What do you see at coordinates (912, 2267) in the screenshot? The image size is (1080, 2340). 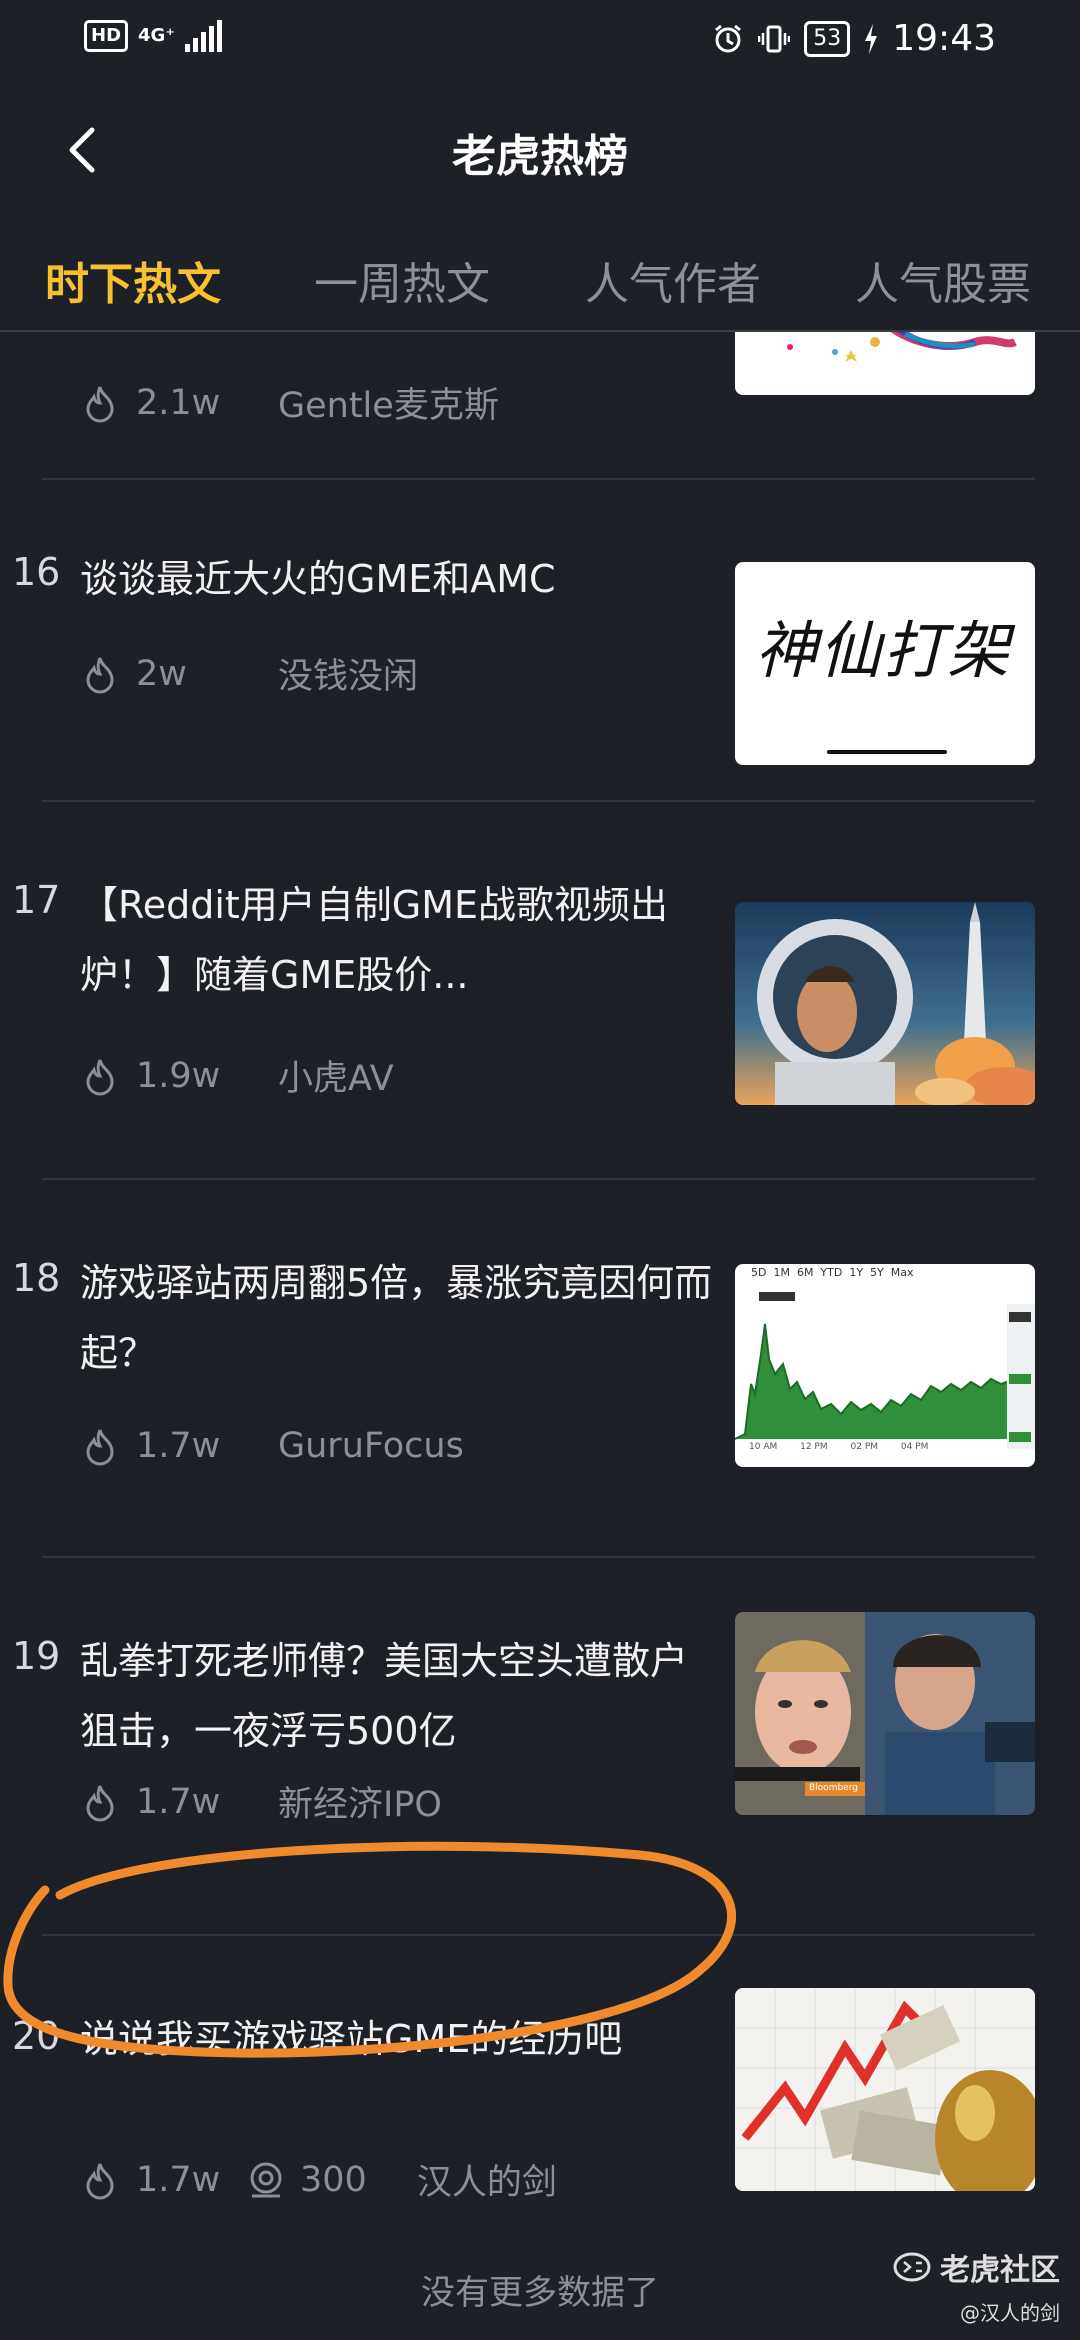 I see `tiger-logo-icon` at bounding box center [912, 2267].